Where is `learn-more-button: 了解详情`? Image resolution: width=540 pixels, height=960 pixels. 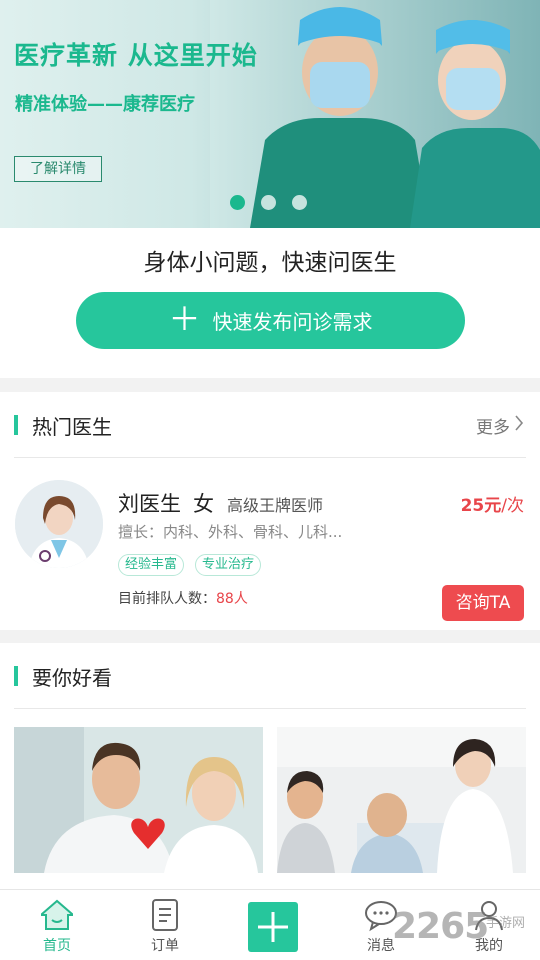 learn-more-button: 了解详情 is located at coordinates (58, 169).